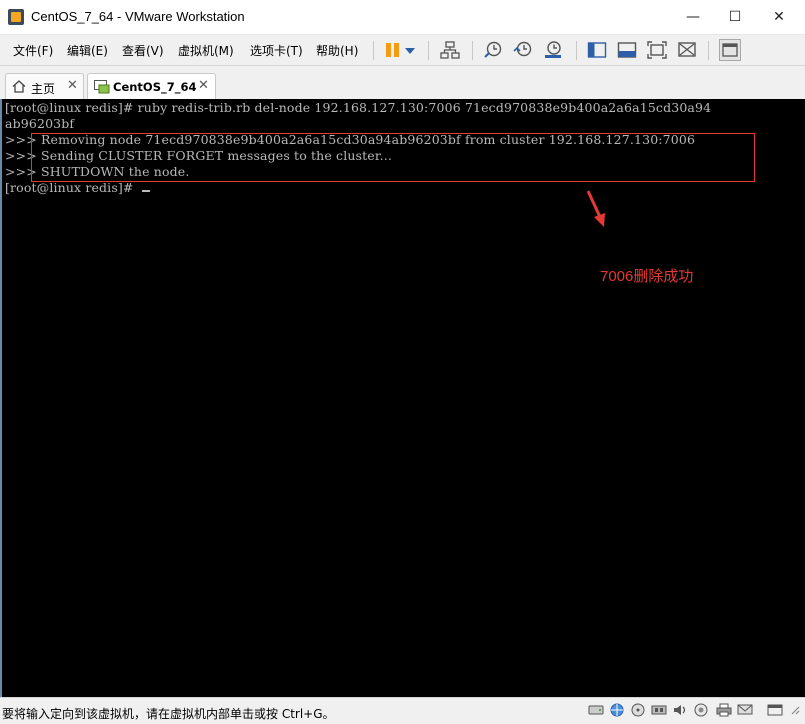 Image resolution: width=805 pixels, height=724 pixels. I want to click on menu-toolbar: 文件(F) 编辑(E) 查看(V) 虚拟机(M) 选项卡(T) 帮助(H), so click(402, 50).